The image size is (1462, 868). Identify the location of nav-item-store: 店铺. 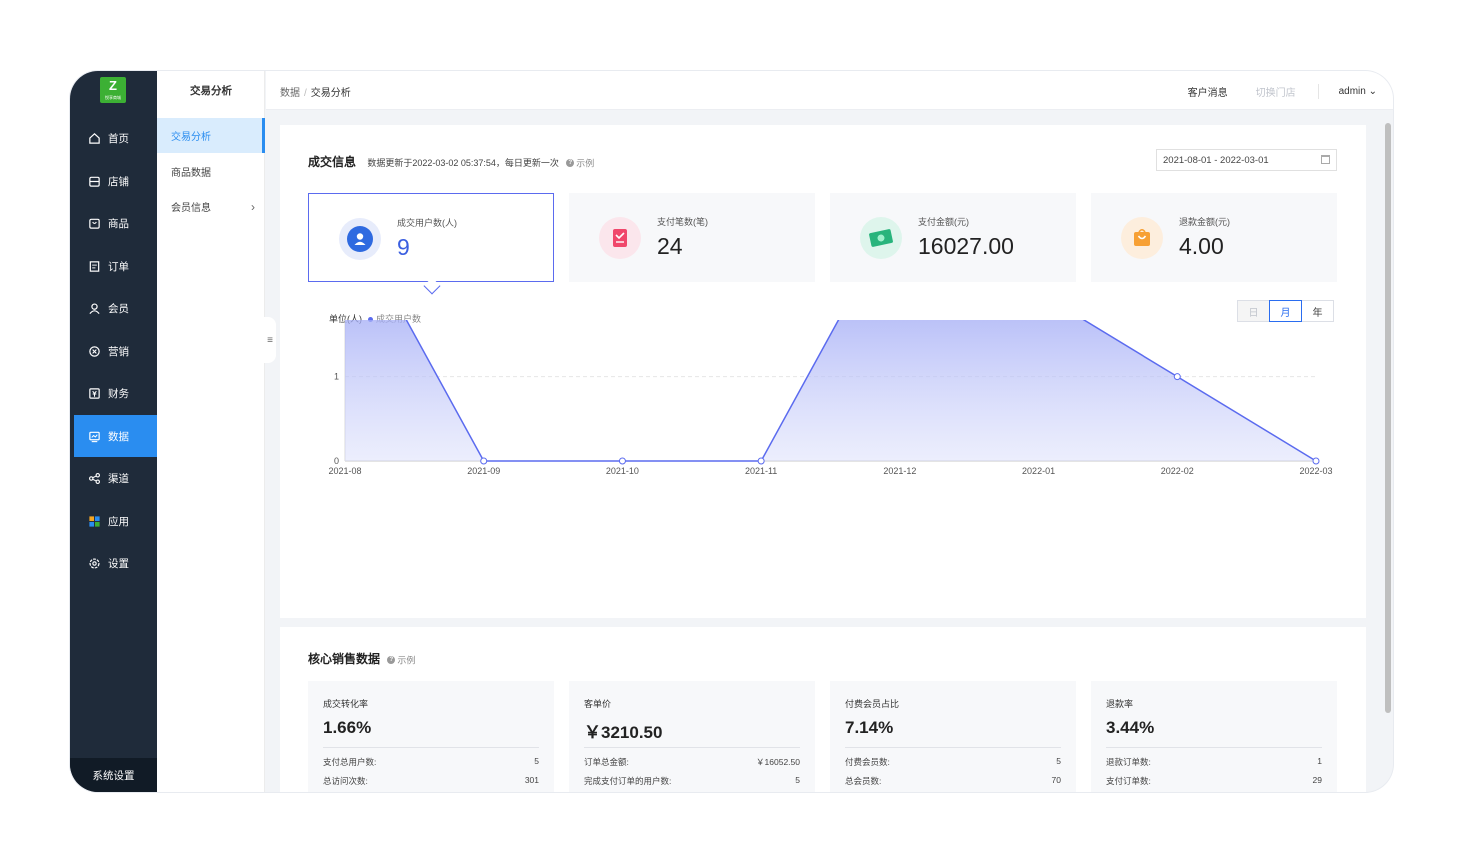
(113, 181).